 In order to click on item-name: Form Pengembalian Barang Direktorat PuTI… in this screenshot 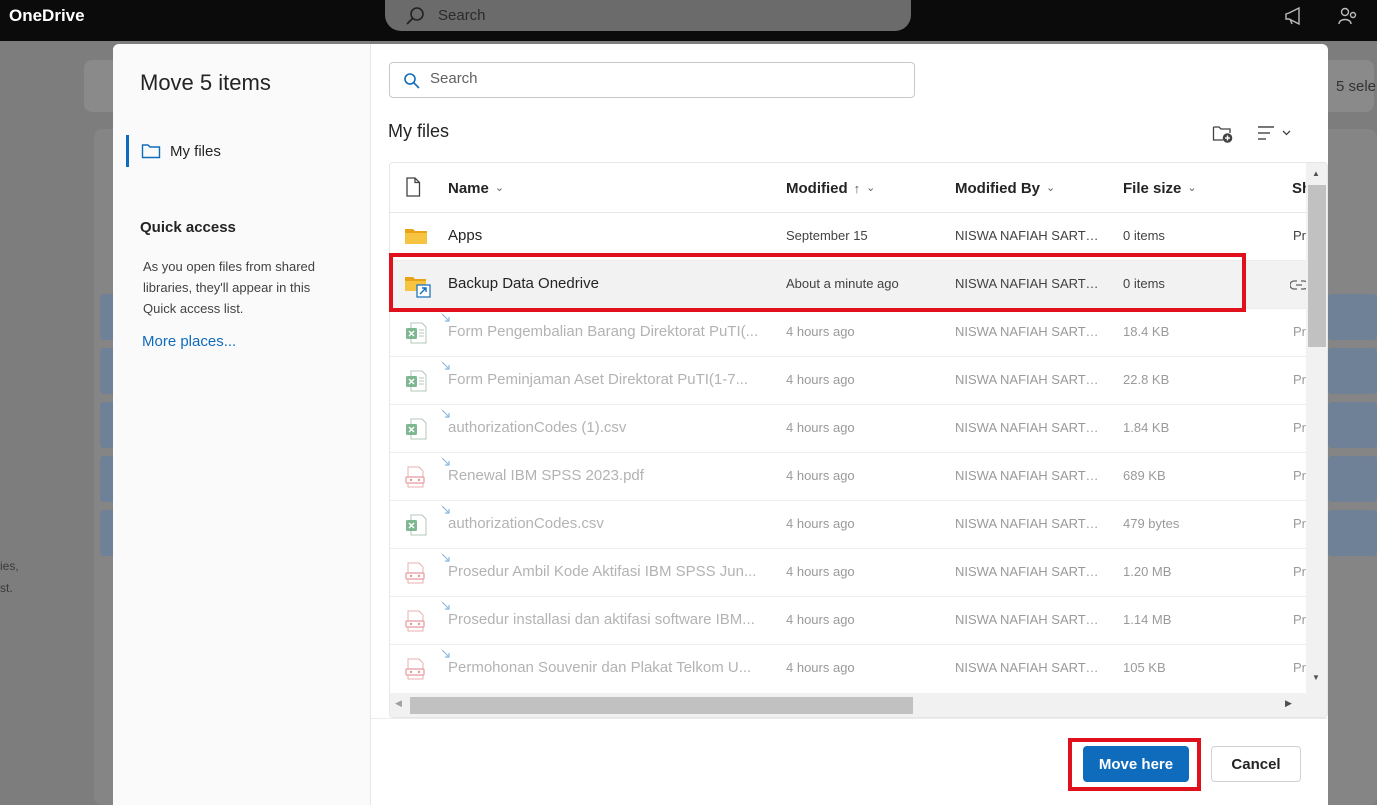, I will do `click(603, 331)`.